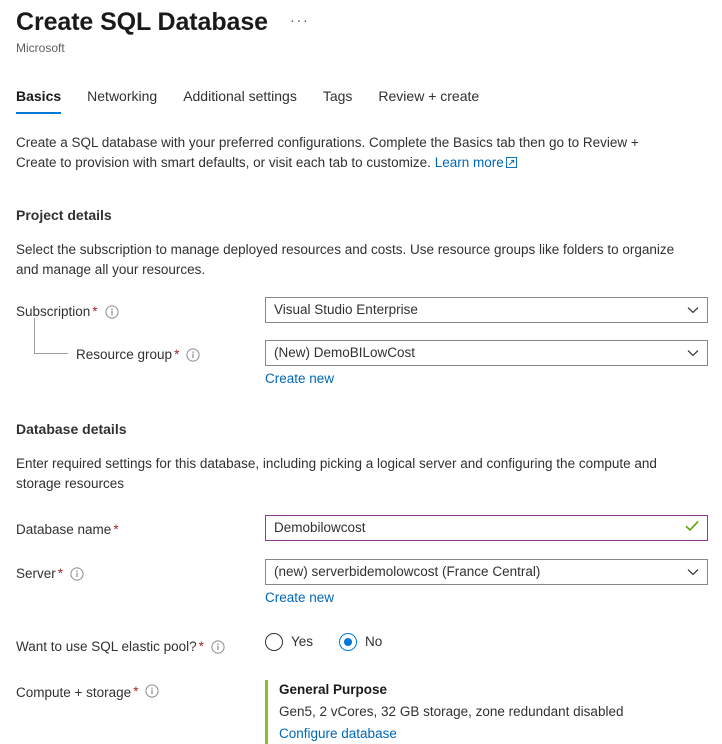  I want to click on subscription-value: Visual Studio Enterprise, so click(346, 309).